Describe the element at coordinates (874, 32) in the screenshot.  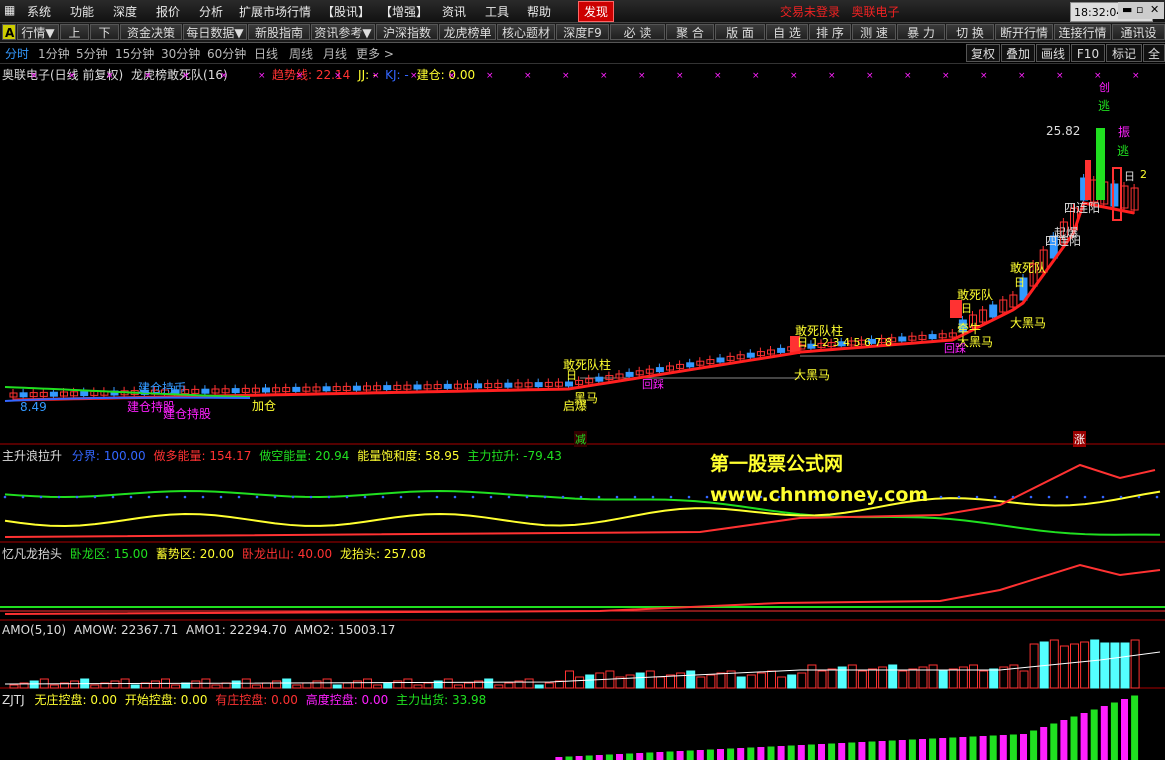
I see `toolbar-speed-test: 测 速` at that location.